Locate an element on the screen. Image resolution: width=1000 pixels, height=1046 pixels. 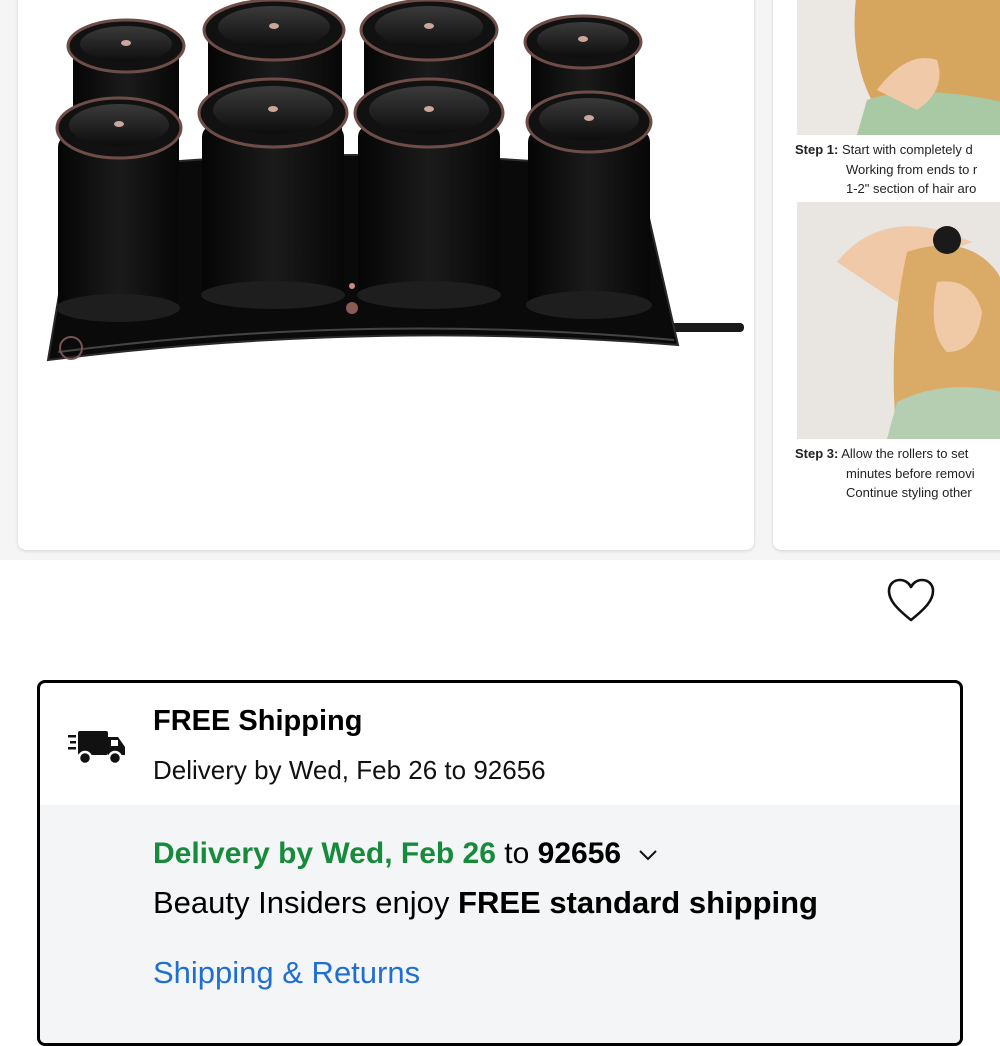
step-1-photo is located at coordinates (898, 67).